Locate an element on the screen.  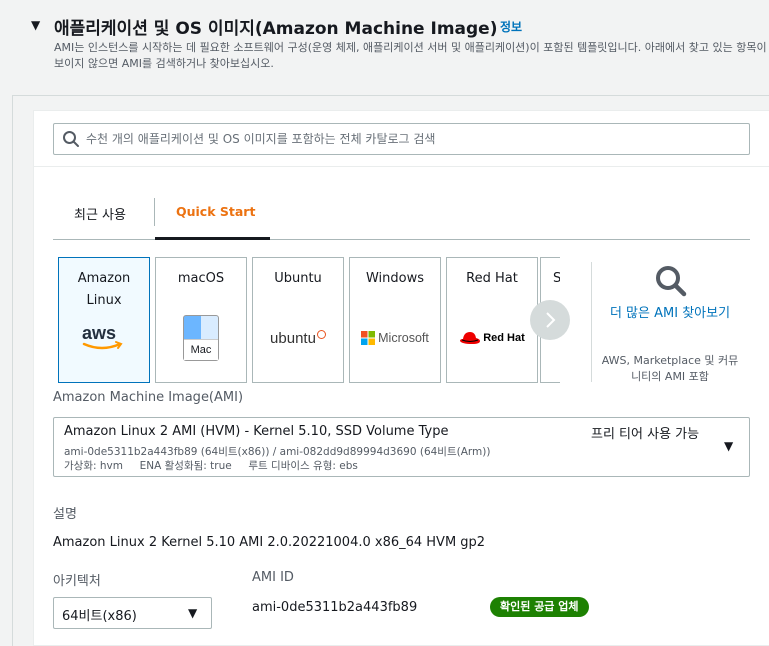
browse-more-amis-subtext: AWS, Marketplace 및 커뮤니티의 AMI 포함 is located at coordinates (670, 368).